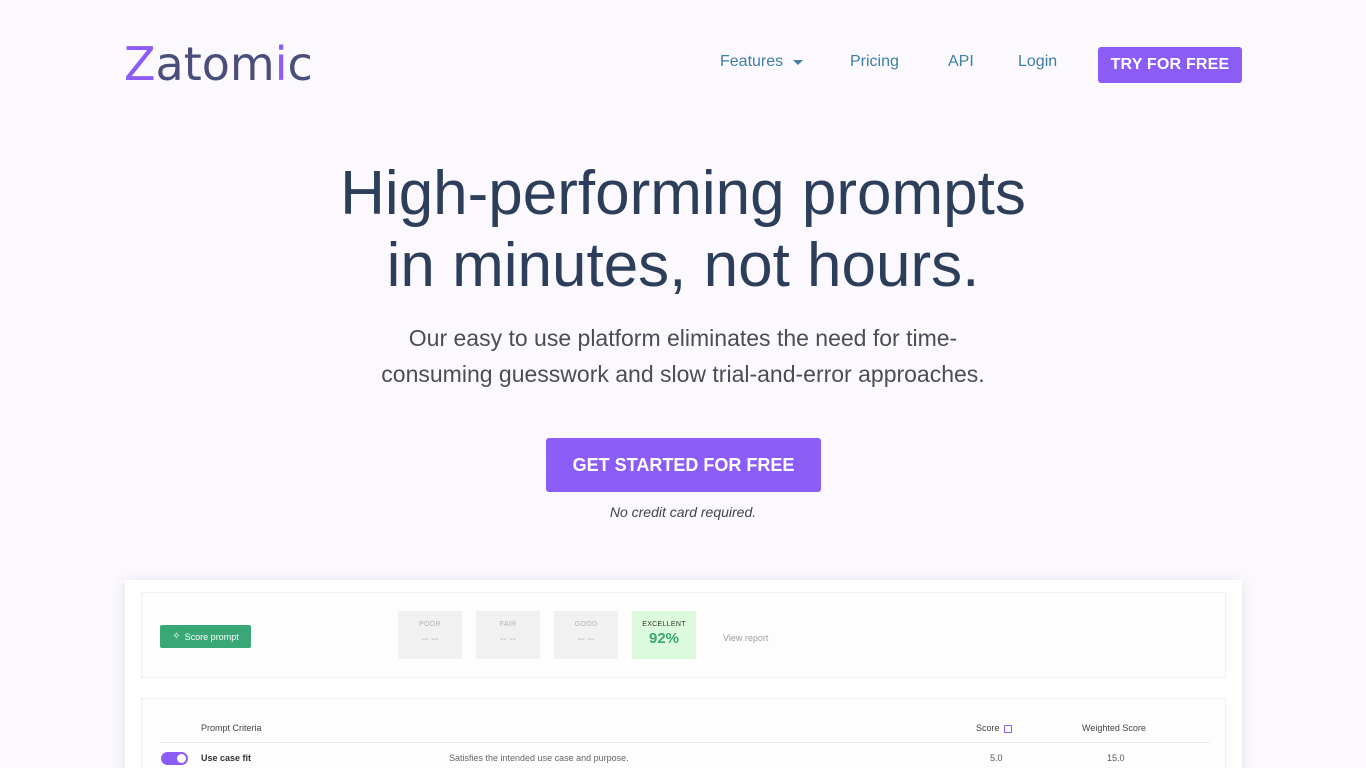 Image resolution: width=1366 pixels, height=768 pixels. I want to click on score-prompt-label: Score prompt, so click(211, 636).